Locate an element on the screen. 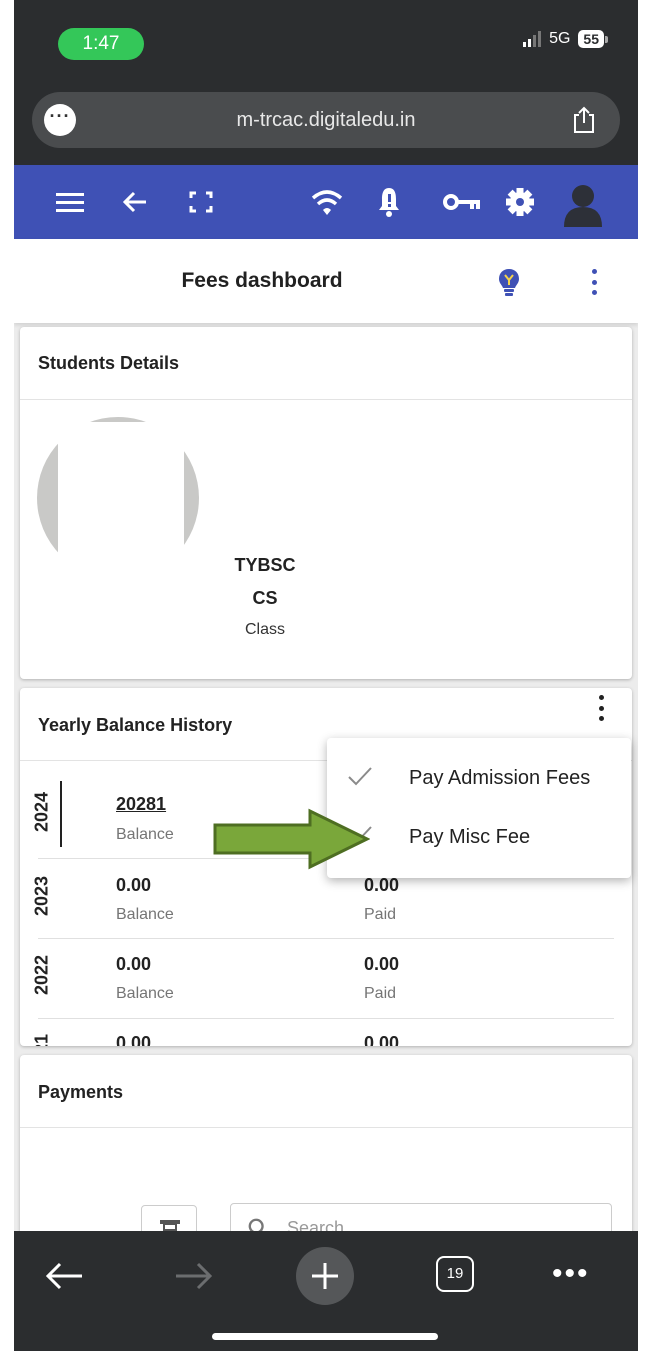 The height and width of the screenshot is (1351, 646). browser-more-icon: ••• is located at coordinates (571, 1274).